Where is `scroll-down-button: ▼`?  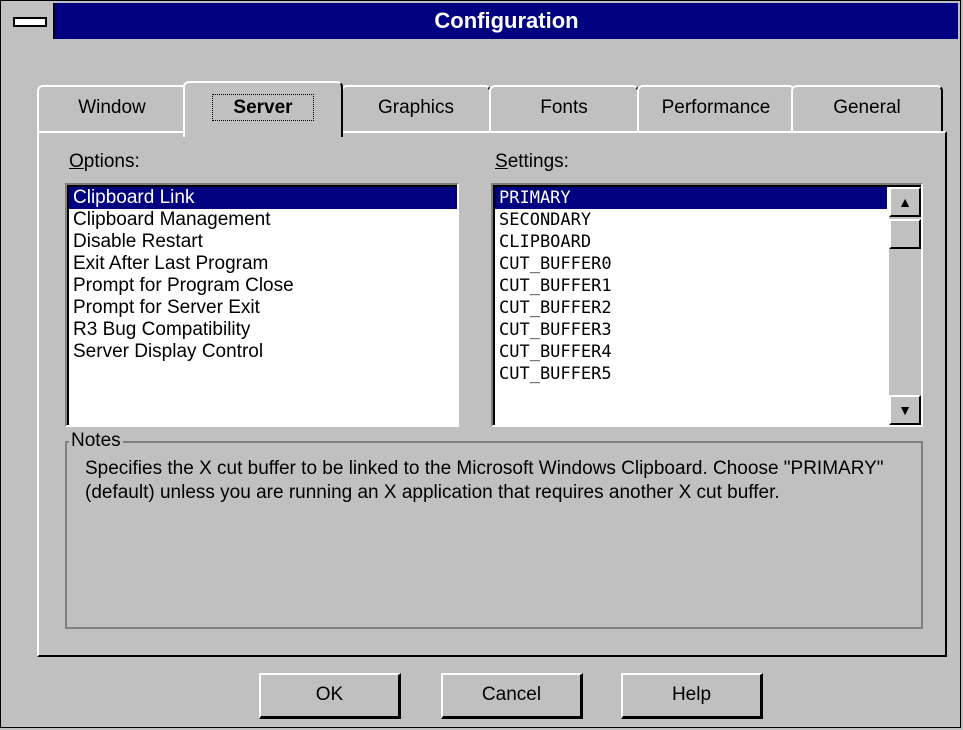
scroll-down-button: ▼ is located at coordinates (905, 410).